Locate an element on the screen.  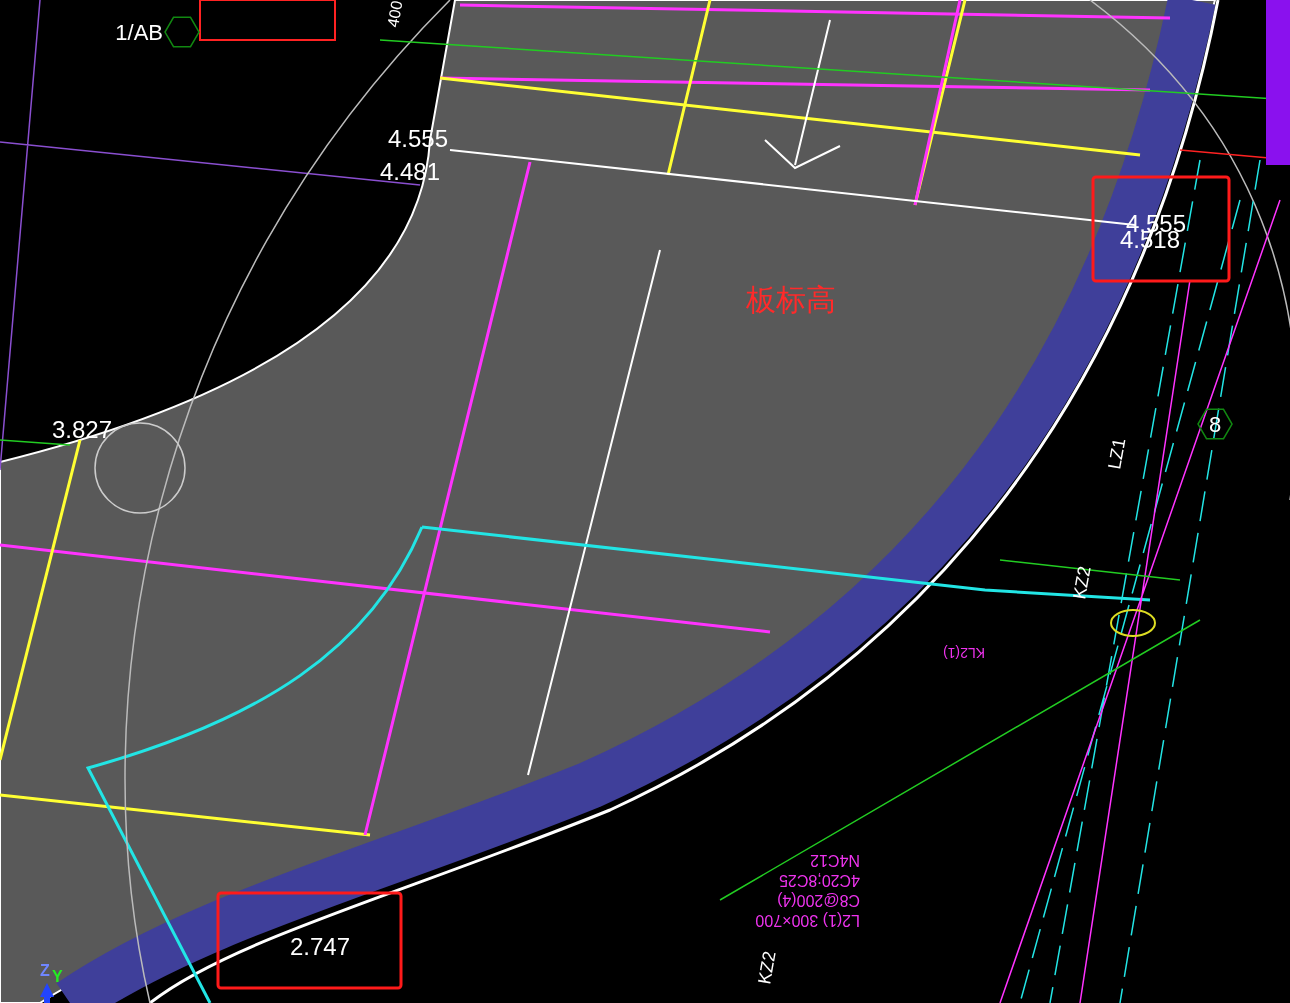
member-tag: LZ1 is located at coordinates (1117, 453).